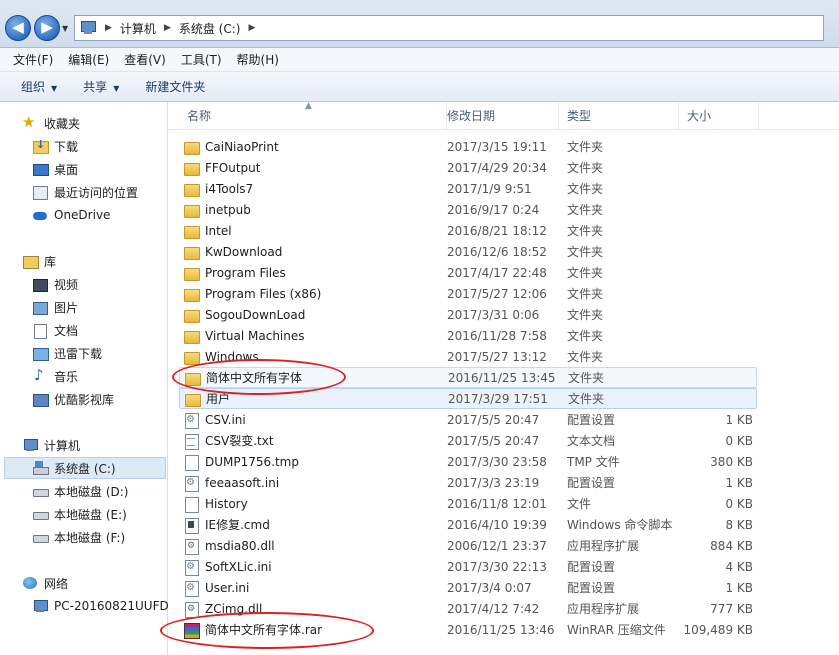 The height and width of the screenshot is (655, 839). What do you see at coordinates (468, 293) in the screenshot?
I see `file-row: Program Files (x86) 2017/5/27 12:06 文件夹` at bounding box center [468, 293].